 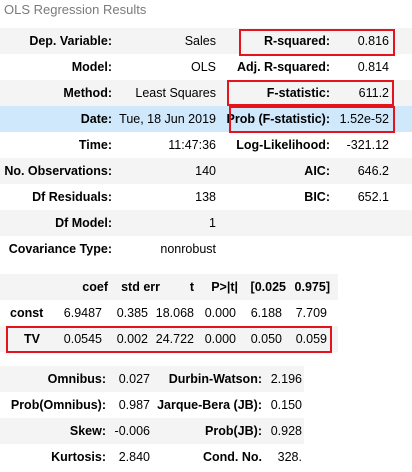 What do you see at coordinates (224, 287) in the screenshot?
I see `column-header: P>|t|` at bounding box center [224, 287].